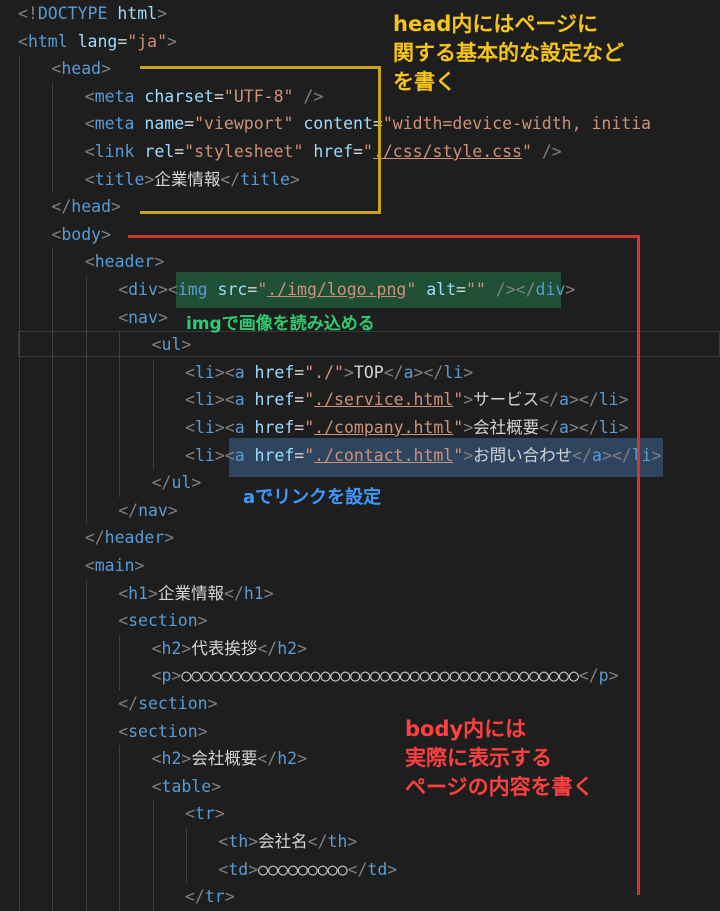  Describe the element at coordinates (81, 235) in the screenshot. I see `code-line: <body>` at that location.